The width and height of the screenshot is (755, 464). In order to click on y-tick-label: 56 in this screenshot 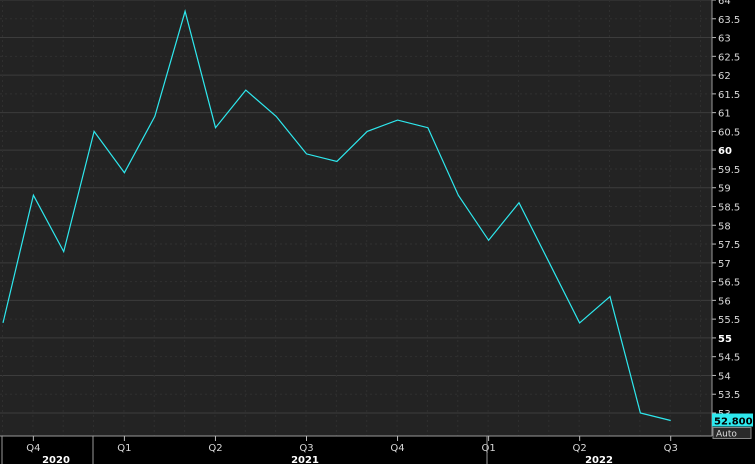, I will do `click(724, 301)`.